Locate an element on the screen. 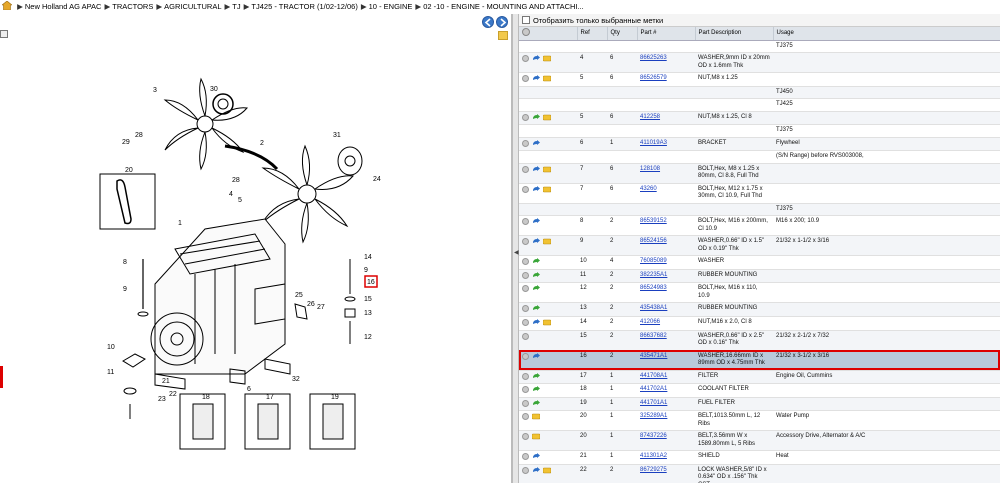 This screenshot has height=483, width=1000. pane-splitter: ◀ is located at coordinates (515, 248).